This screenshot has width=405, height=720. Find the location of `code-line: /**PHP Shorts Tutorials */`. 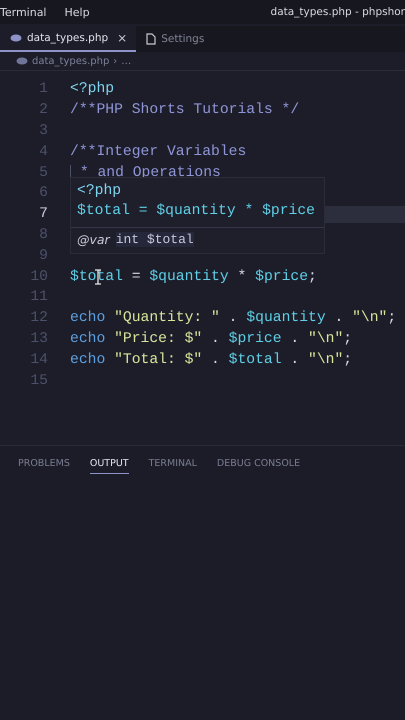

code-line: /**PHP Shorts Tutorials */ is located at coordinates (185, 110).